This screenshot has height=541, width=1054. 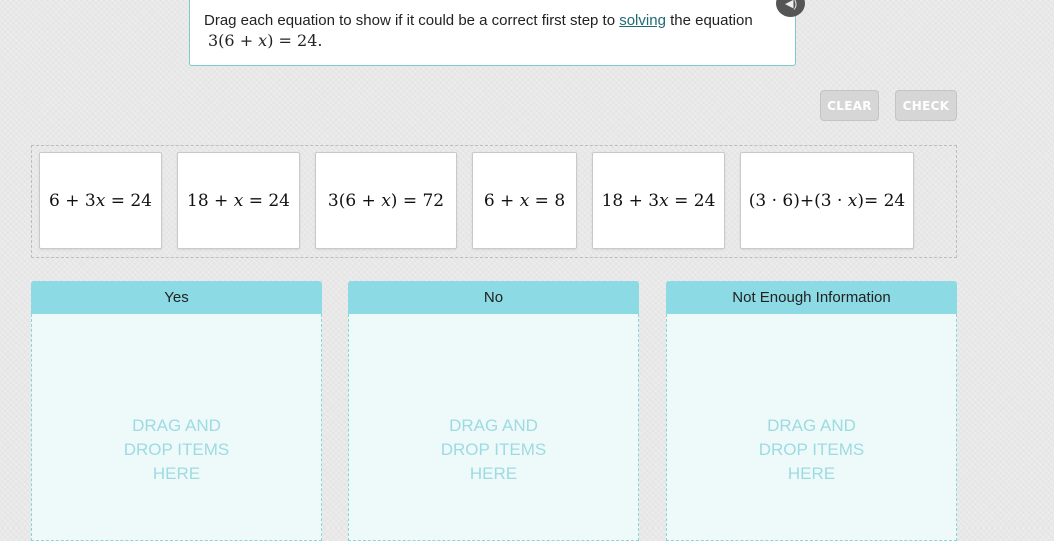 What do you see at coordinates (265, 40) in the screenshot?
I see `question-equation: 3(6 + 𝑥) = 24.` at bounding box center [265, 40].